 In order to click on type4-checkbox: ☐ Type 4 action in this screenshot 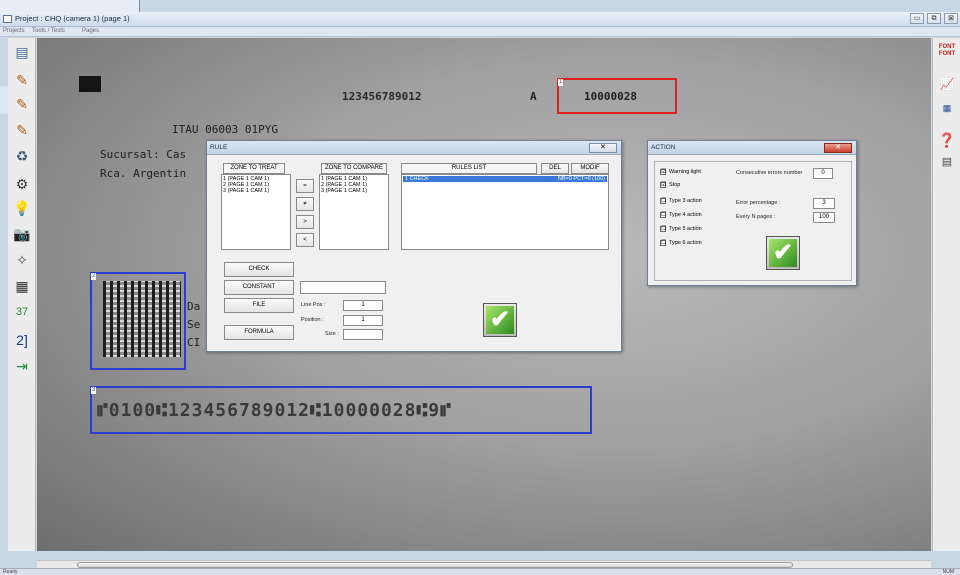, I will do `click(681, 215)`.